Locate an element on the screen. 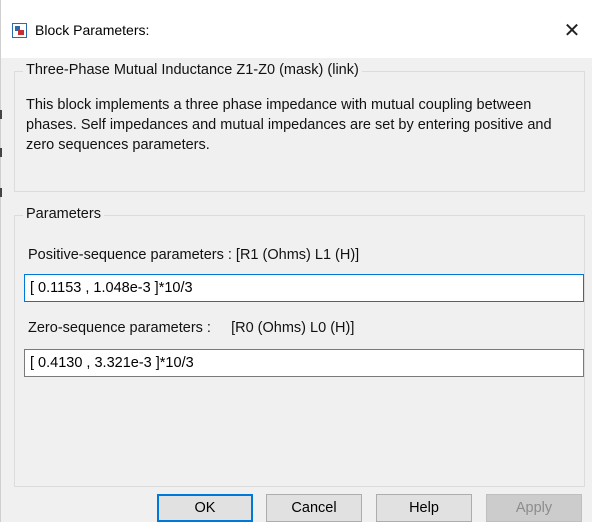  parameters-group-title: Parameters is located at coordinates (63, 214).